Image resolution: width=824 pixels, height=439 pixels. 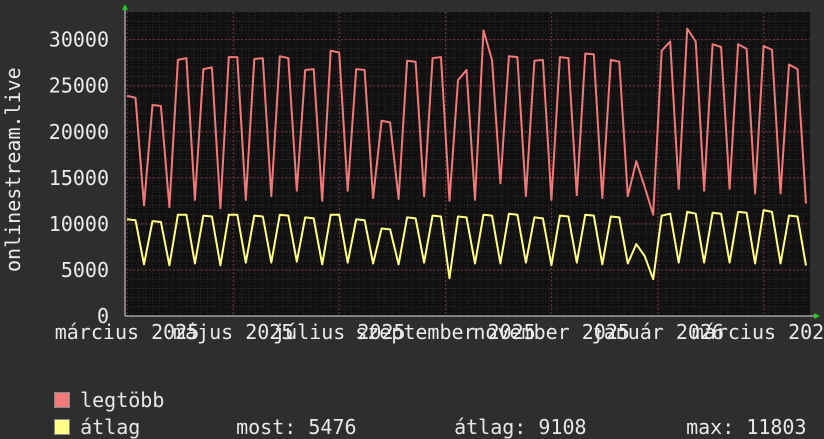 I want to click on y-tick-label: 15000, so click(x=79, y=178).